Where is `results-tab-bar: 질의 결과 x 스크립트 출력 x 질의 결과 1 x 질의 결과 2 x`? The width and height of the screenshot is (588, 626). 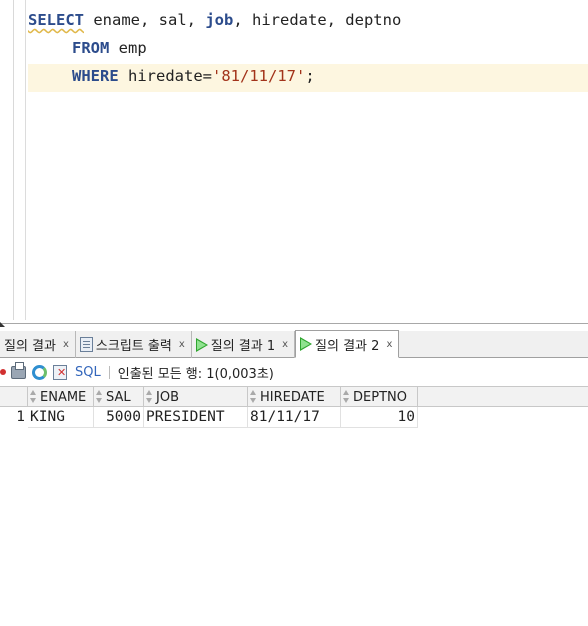
results-tab-bar: 질의 결과 x 스크립트 출력 x 질의 결과 1 x 질의 결과 2 x is located at coordinates (294, 344).